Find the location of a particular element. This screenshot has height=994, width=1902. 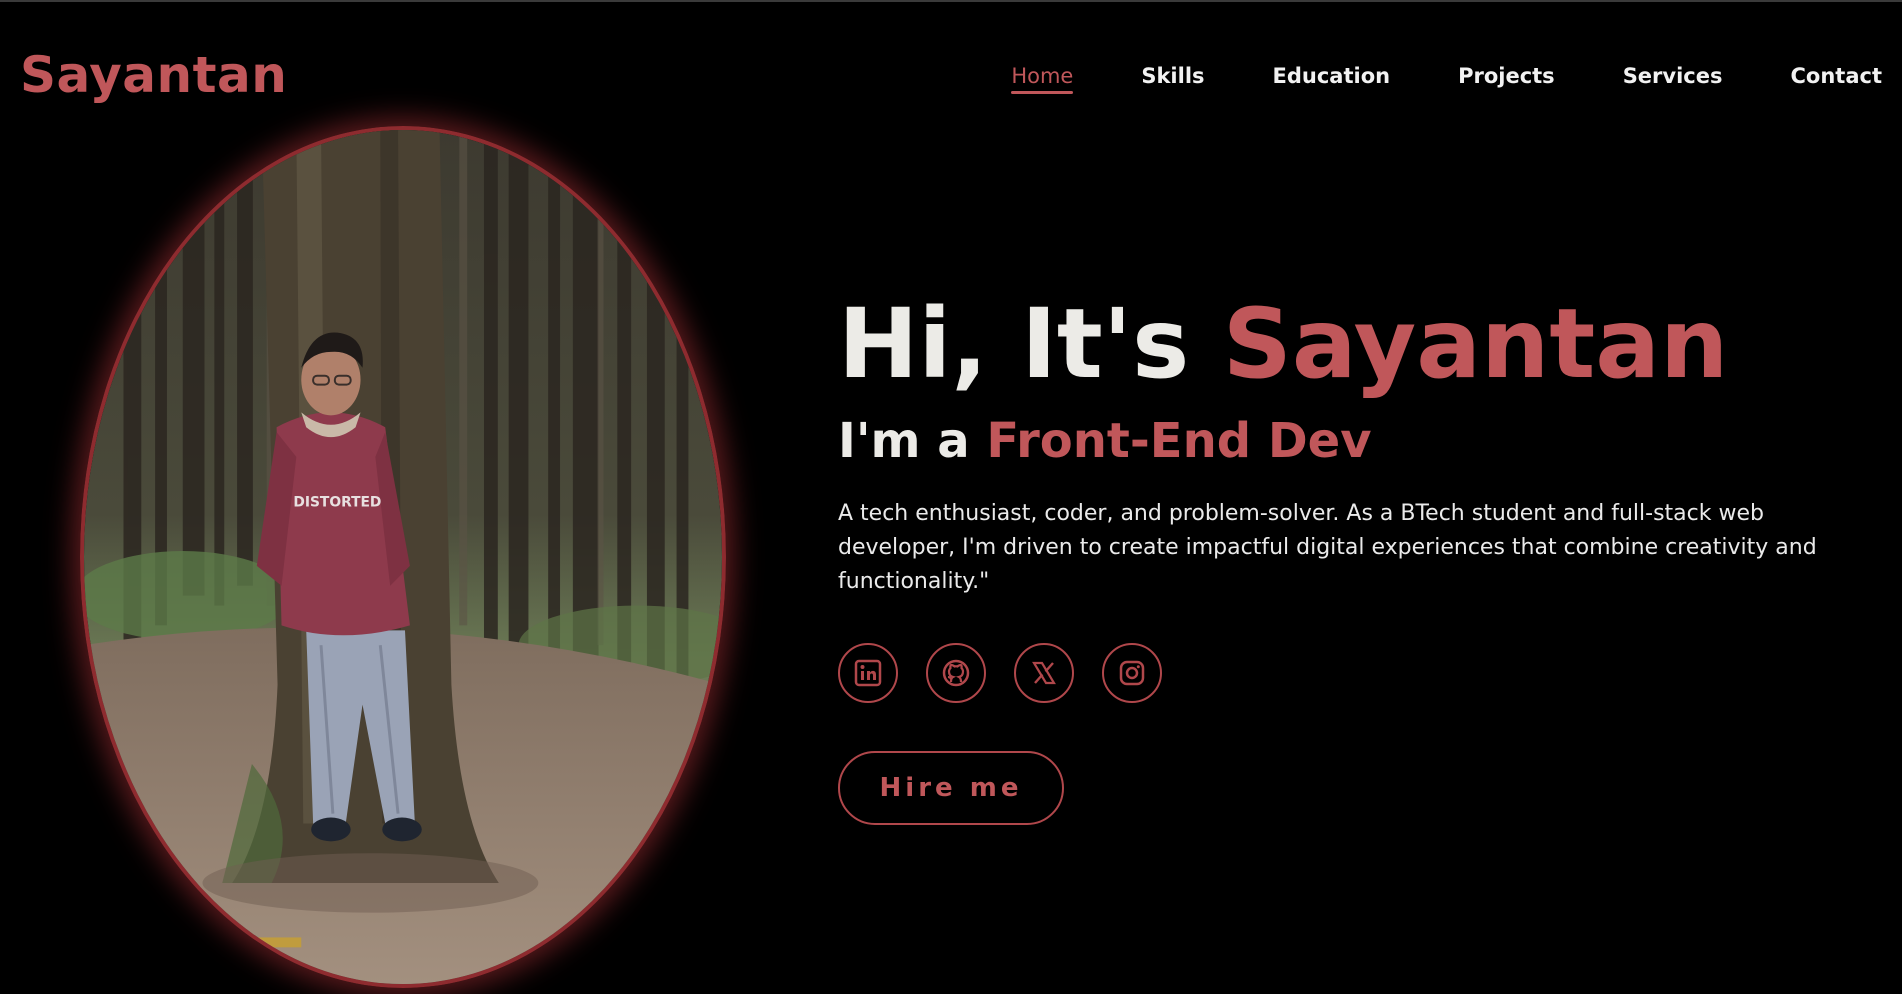

instagram-link is located at coordinates (1132, 672).